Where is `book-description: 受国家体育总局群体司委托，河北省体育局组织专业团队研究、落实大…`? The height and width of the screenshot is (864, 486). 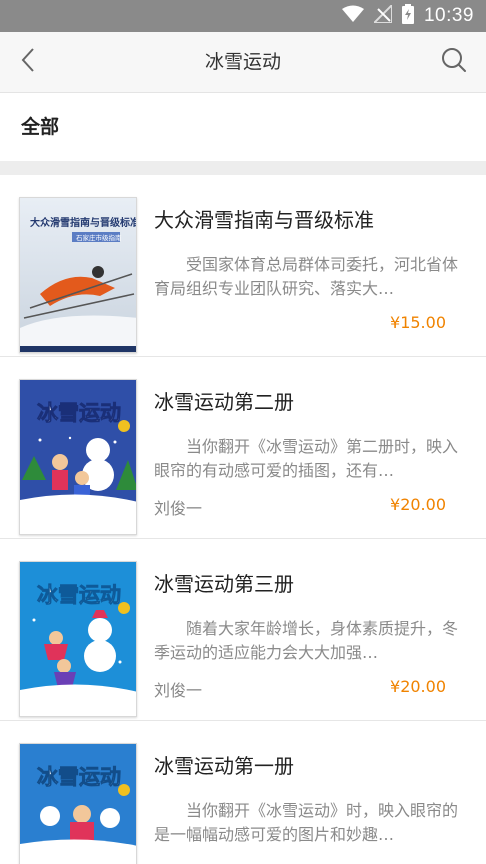
book-description: 受国家体育总局群体司委托，河北省体育局组织专业团队研究、落实大… is located at coordinates (306, 276).